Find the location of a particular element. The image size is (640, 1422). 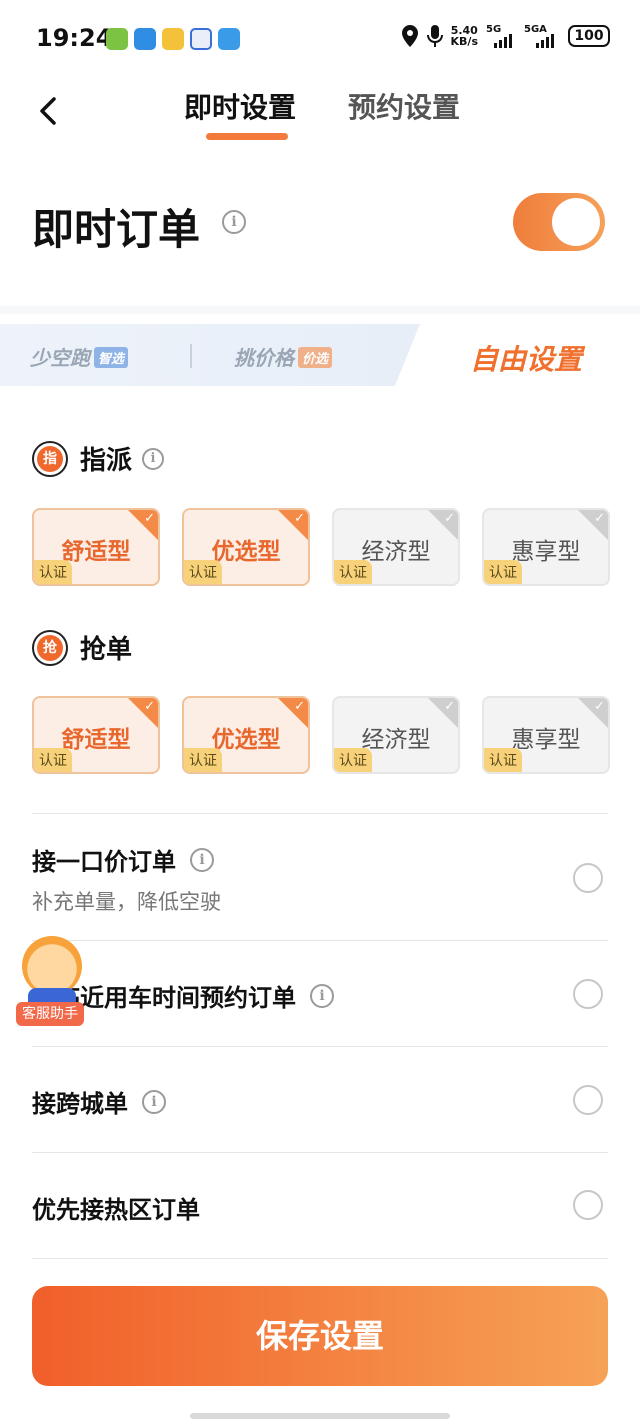

mode-separator is located at coordinates (191, 356).